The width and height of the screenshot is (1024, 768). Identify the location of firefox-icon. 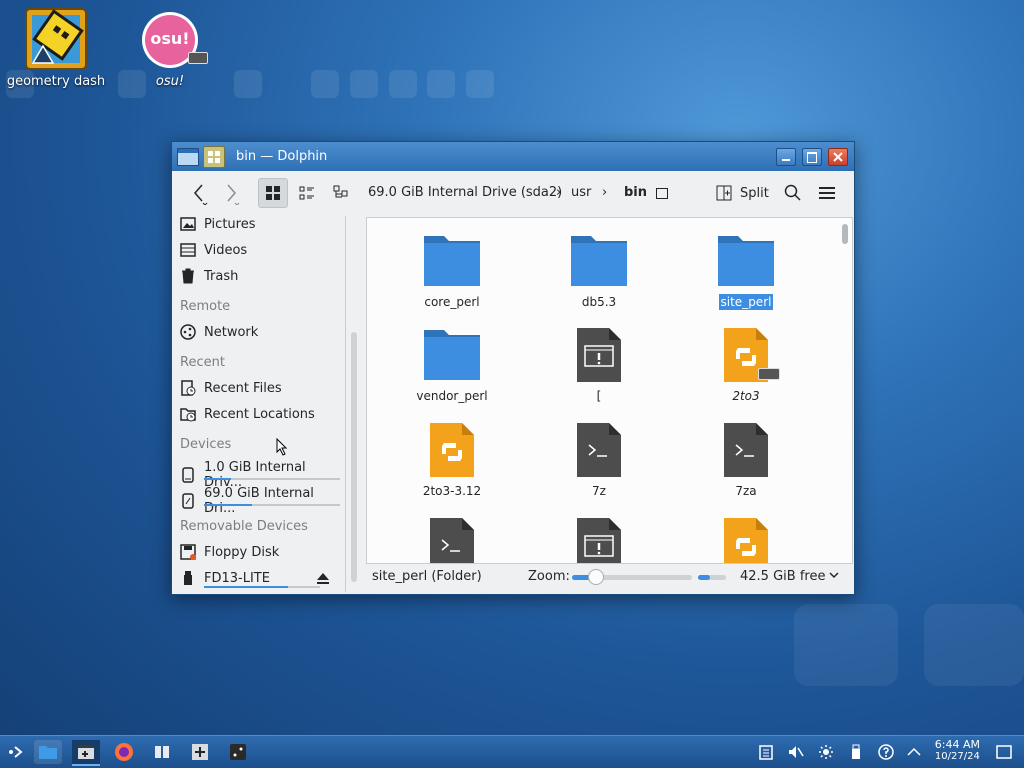
(124, 752).